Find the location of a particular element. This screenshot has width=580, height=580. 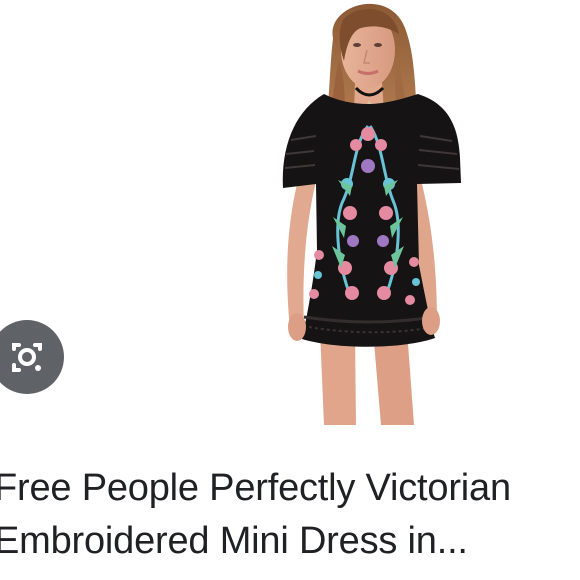

product-title-line-1: Free People Perfectly Victorian is located at coordinates (255, 488).